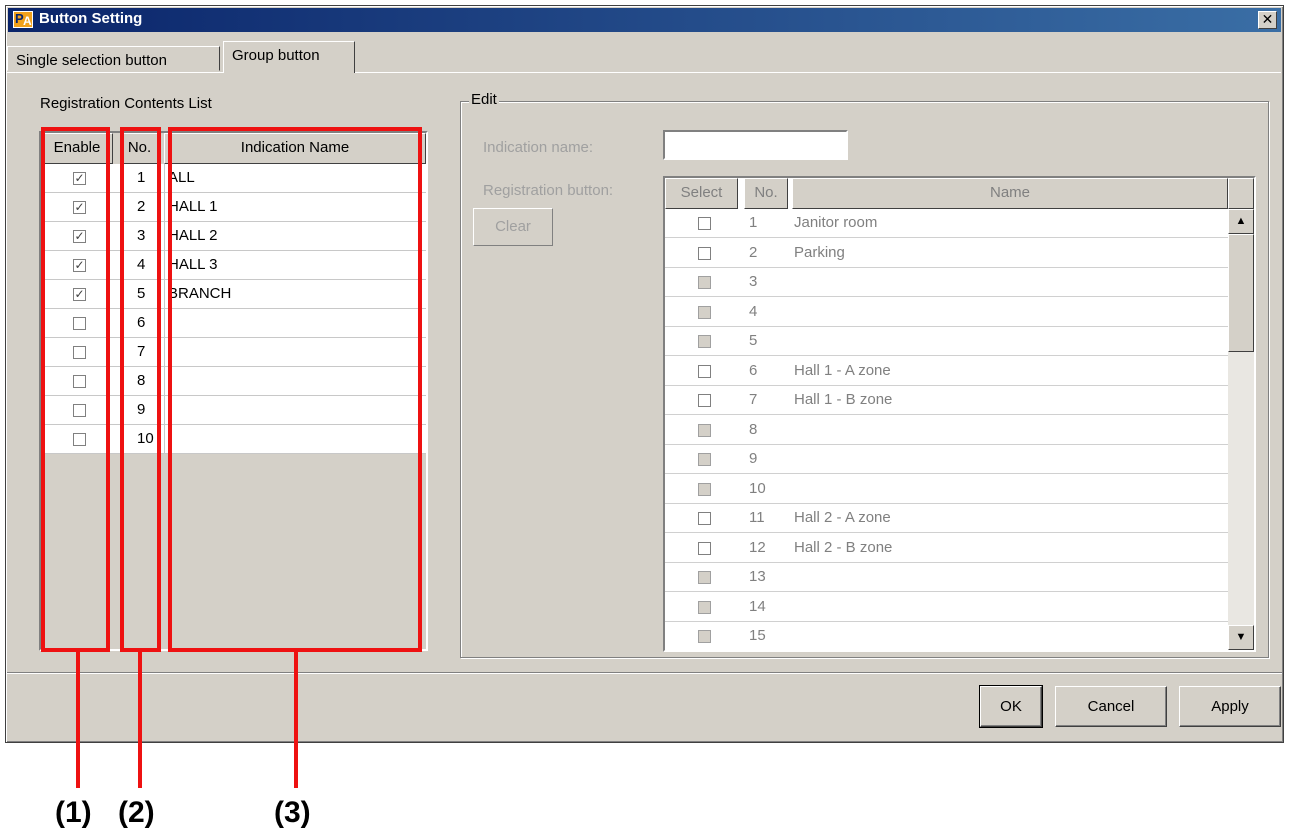  Describe the element at coordinates (233, 439) in the screenshot. I see `list-row: 10` at that location.